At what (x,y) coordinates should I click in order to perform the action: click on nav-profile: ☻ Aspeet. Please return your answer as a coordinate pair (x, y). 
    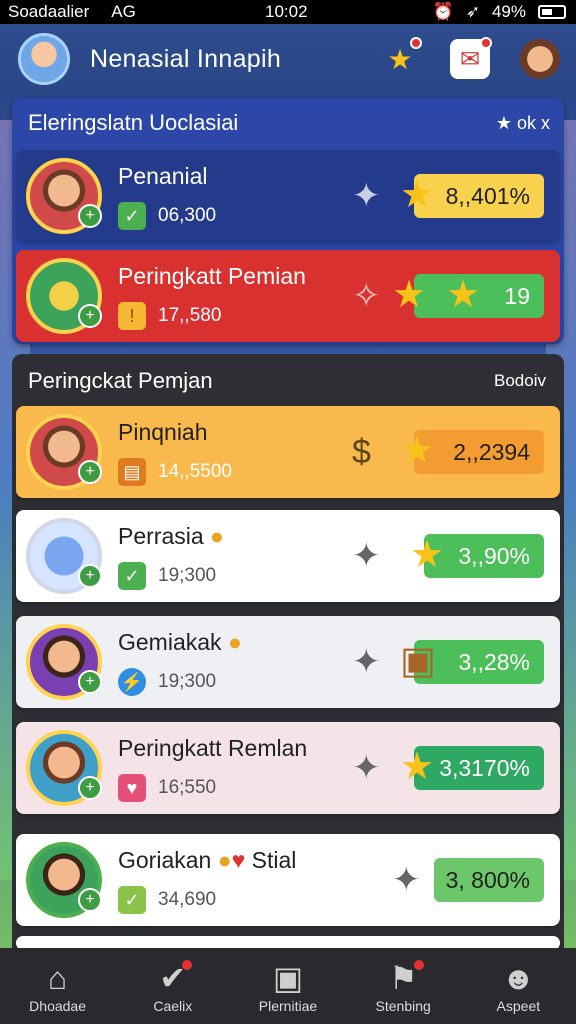
    Looking at the image, I should click on (518, 986).